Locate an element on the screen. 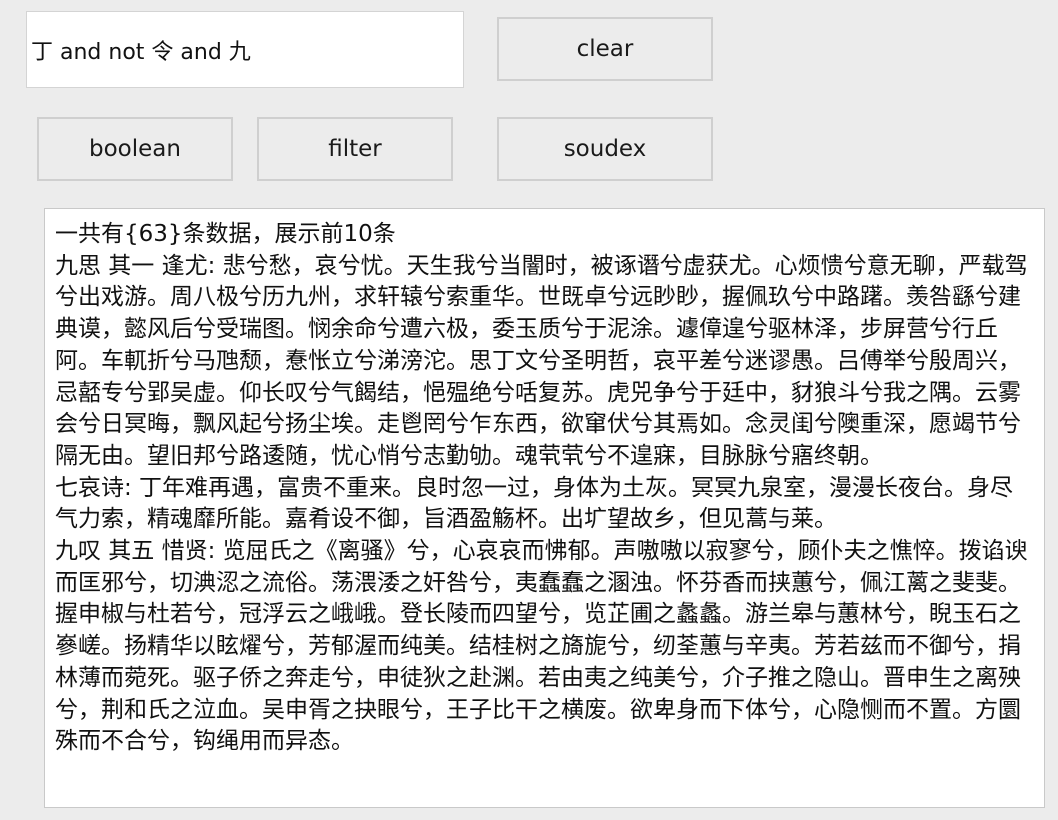 The height and width of the screenshot is (820, 1058). search-input is located at coordinates (245, 49).